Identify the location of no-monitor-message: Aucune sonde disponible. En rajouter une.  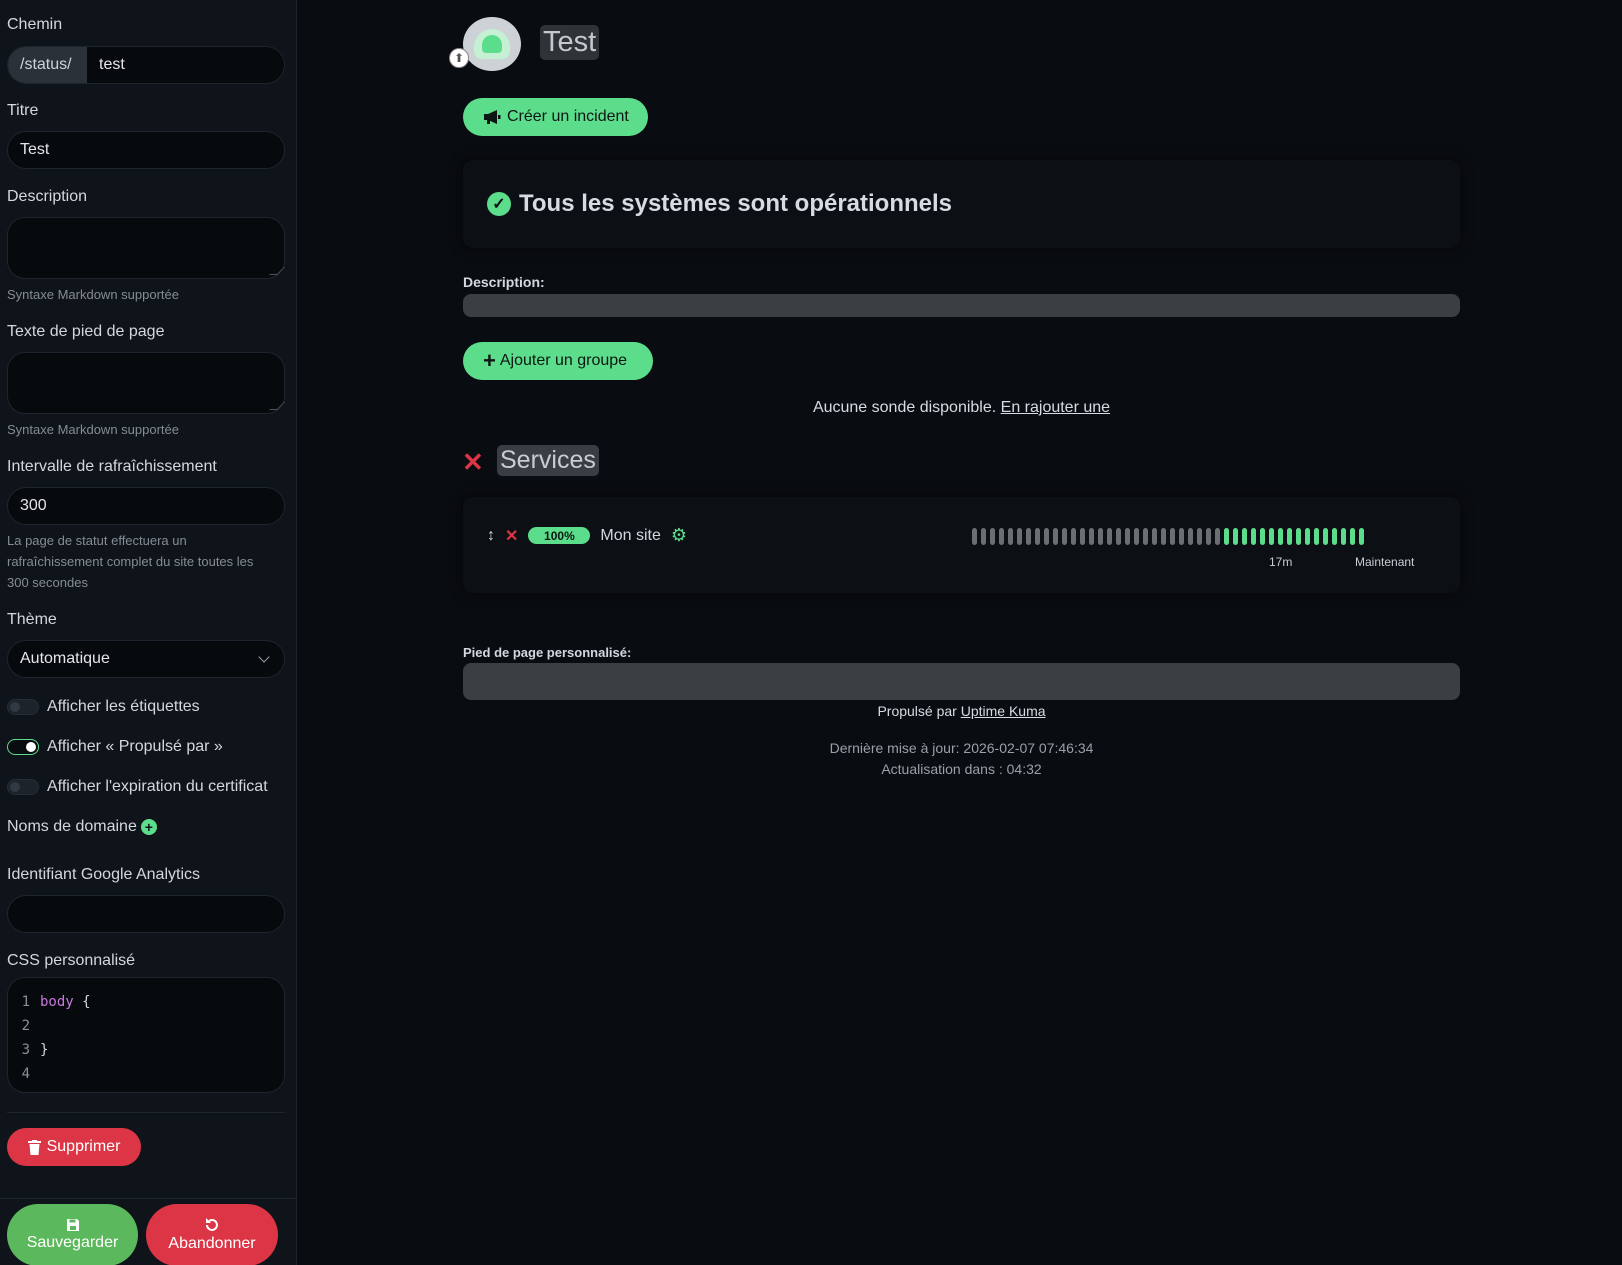
(961, 408).